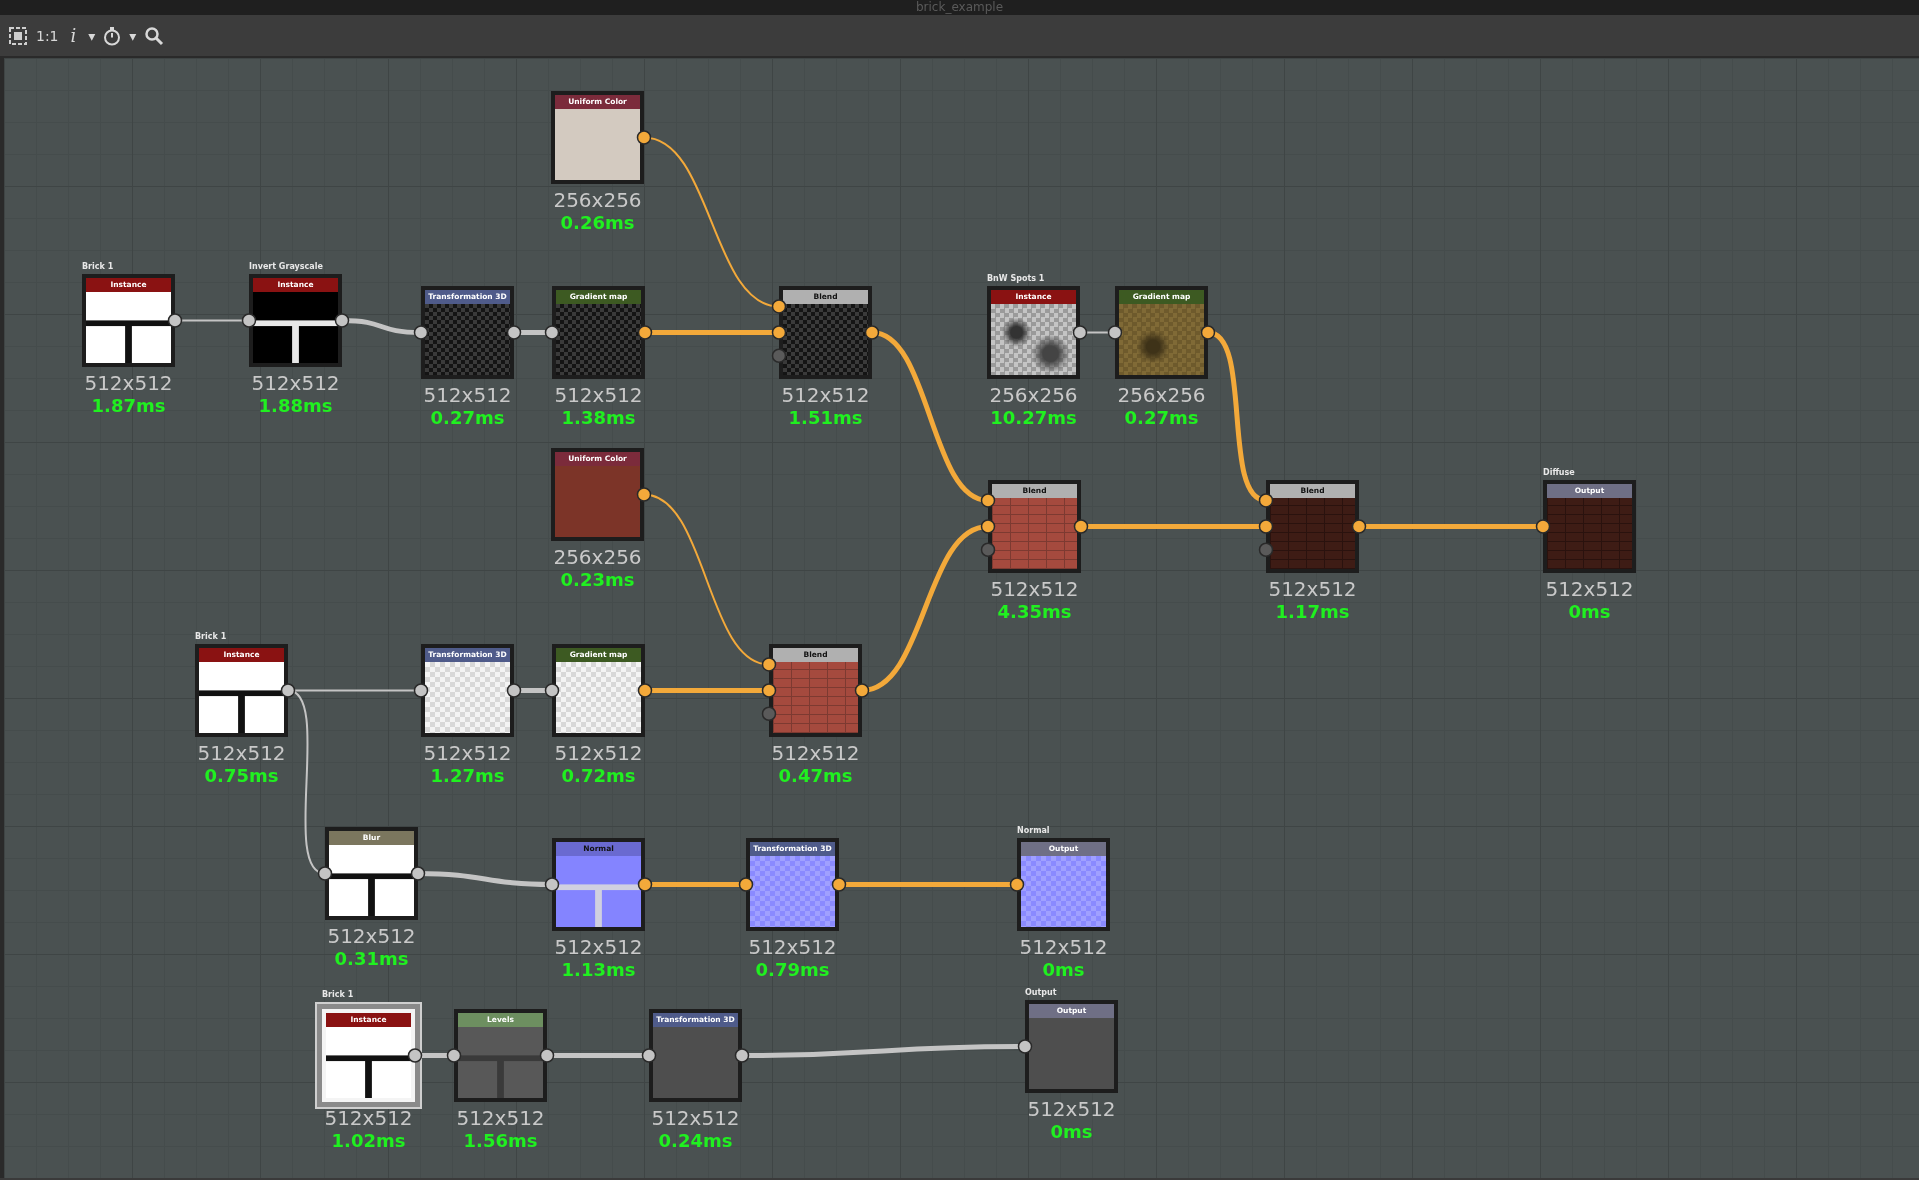 This screenshot has height=1180, width=1919. Describe the element at coordinates (598, 776) in the screenshot. I see `timing-label: 0.72ms` at that location.